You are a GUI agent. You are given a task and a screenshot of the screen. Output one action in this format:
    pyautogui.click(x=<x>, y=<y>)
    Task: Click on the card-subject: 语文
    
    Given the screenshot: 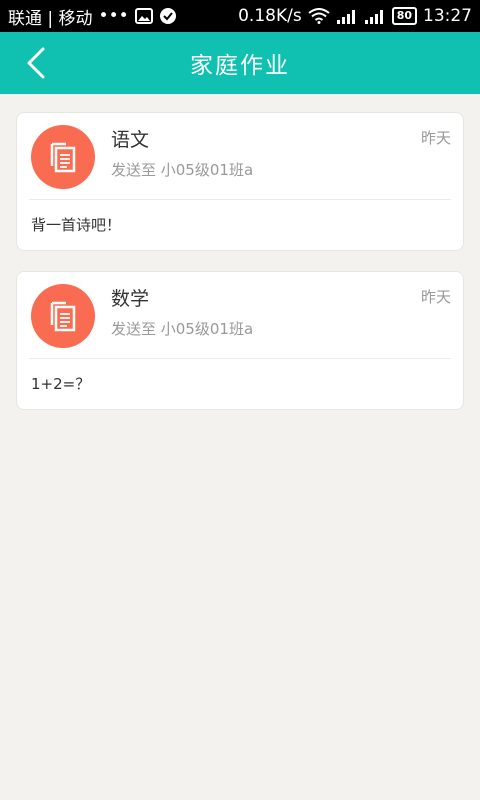 What is the action you would take?
    pyautogui.click(x=130, y=140)
    